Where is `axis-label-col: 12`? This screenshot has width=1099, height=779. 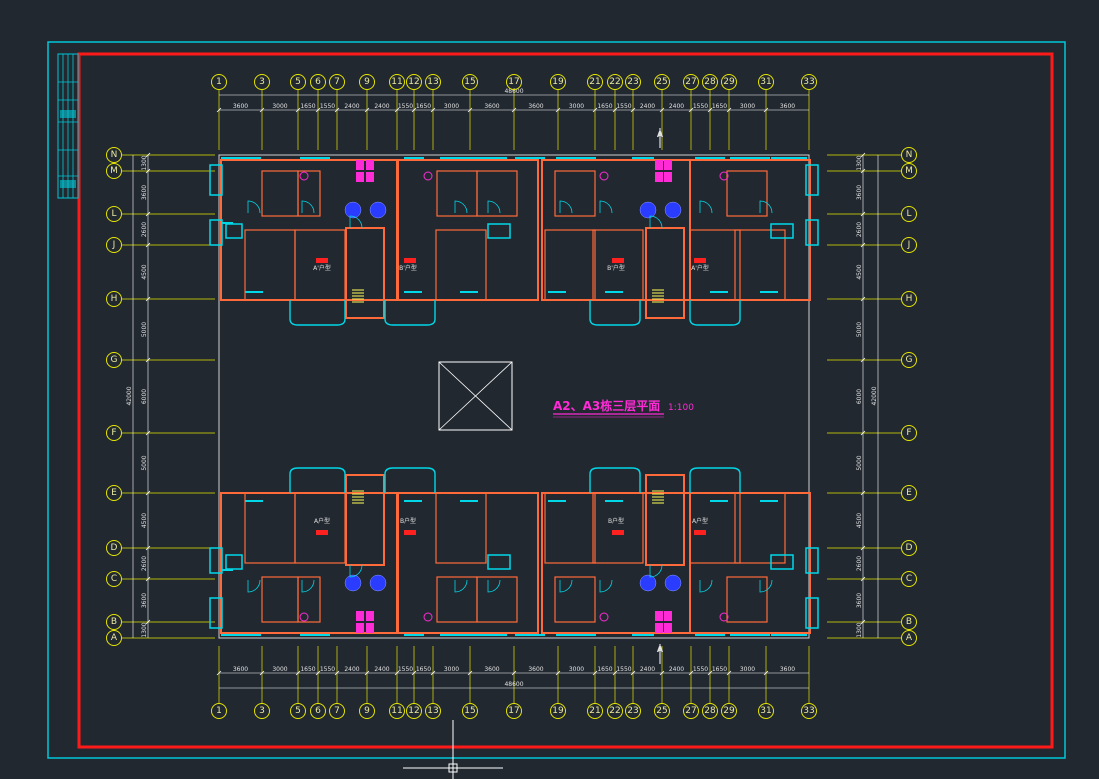 axis-label-col: 12 is located at coordinates (413, 82).